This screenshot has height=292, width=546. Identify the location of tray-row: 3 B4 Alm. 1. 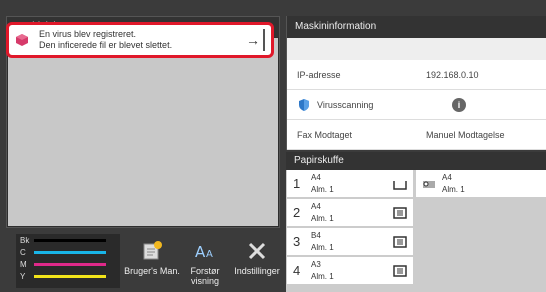
(350, 241).